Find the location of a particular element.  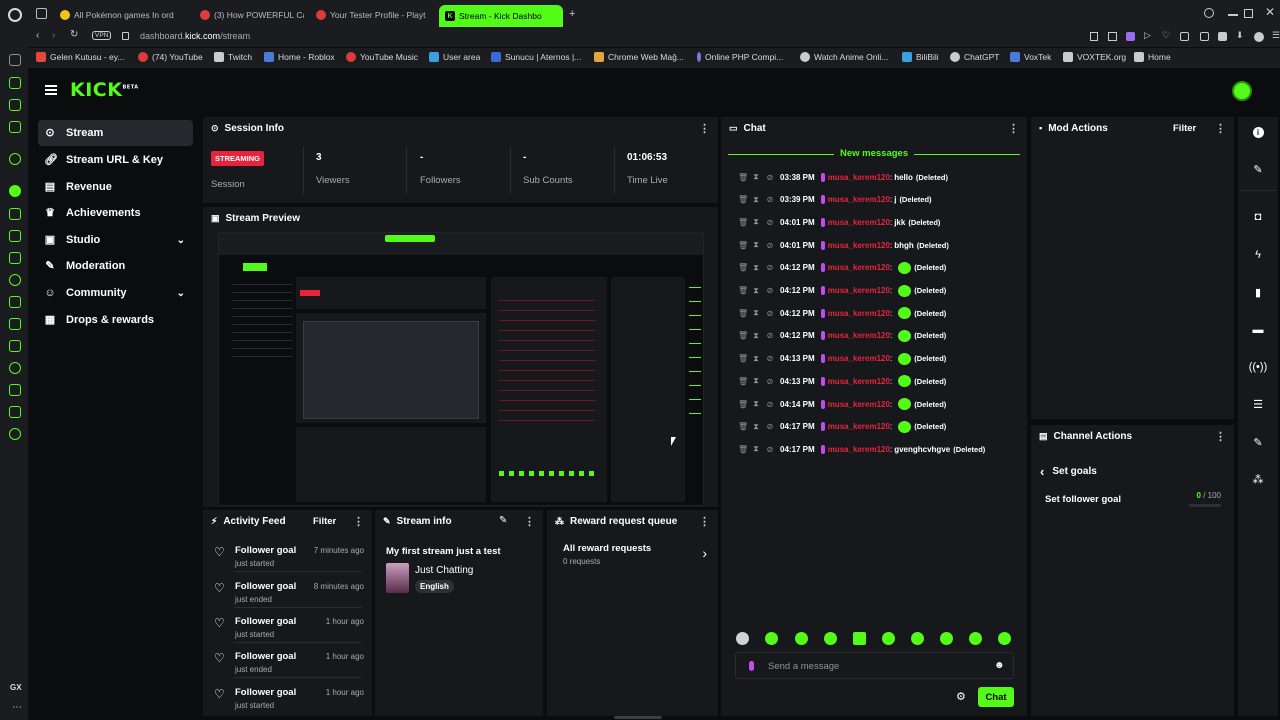

tab-kick-dashboard: K Stream - Kick Dashbo is located at coordinates (501, 16).